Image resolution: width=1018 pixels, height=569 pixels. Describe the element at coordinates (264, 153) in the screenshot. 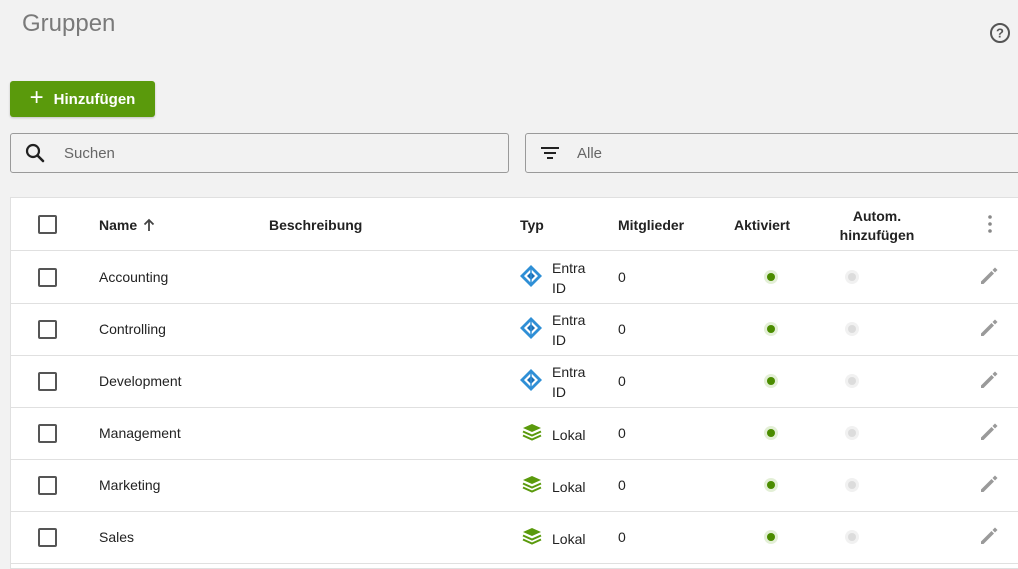

I see `search-input` at that location.